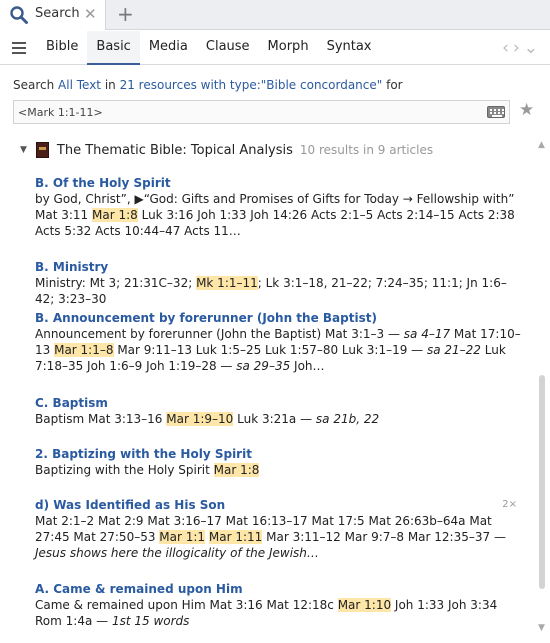 The width and height of the screenshot is (550, 643). I want to click on snippet-text: Mar 3:11–12 Mar 9:7–8 Mar 12:35–37 —, so click(384, 537).